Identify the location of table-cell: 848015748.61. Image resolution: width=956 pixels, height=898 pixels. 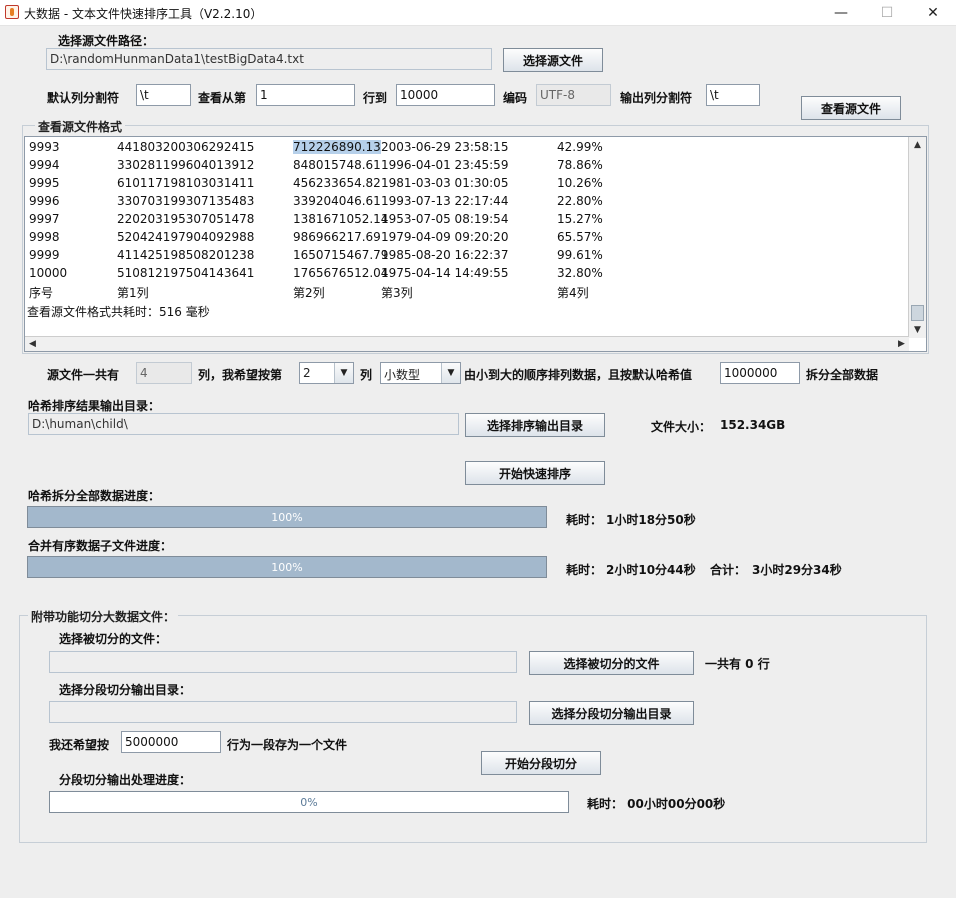
(337, 165).